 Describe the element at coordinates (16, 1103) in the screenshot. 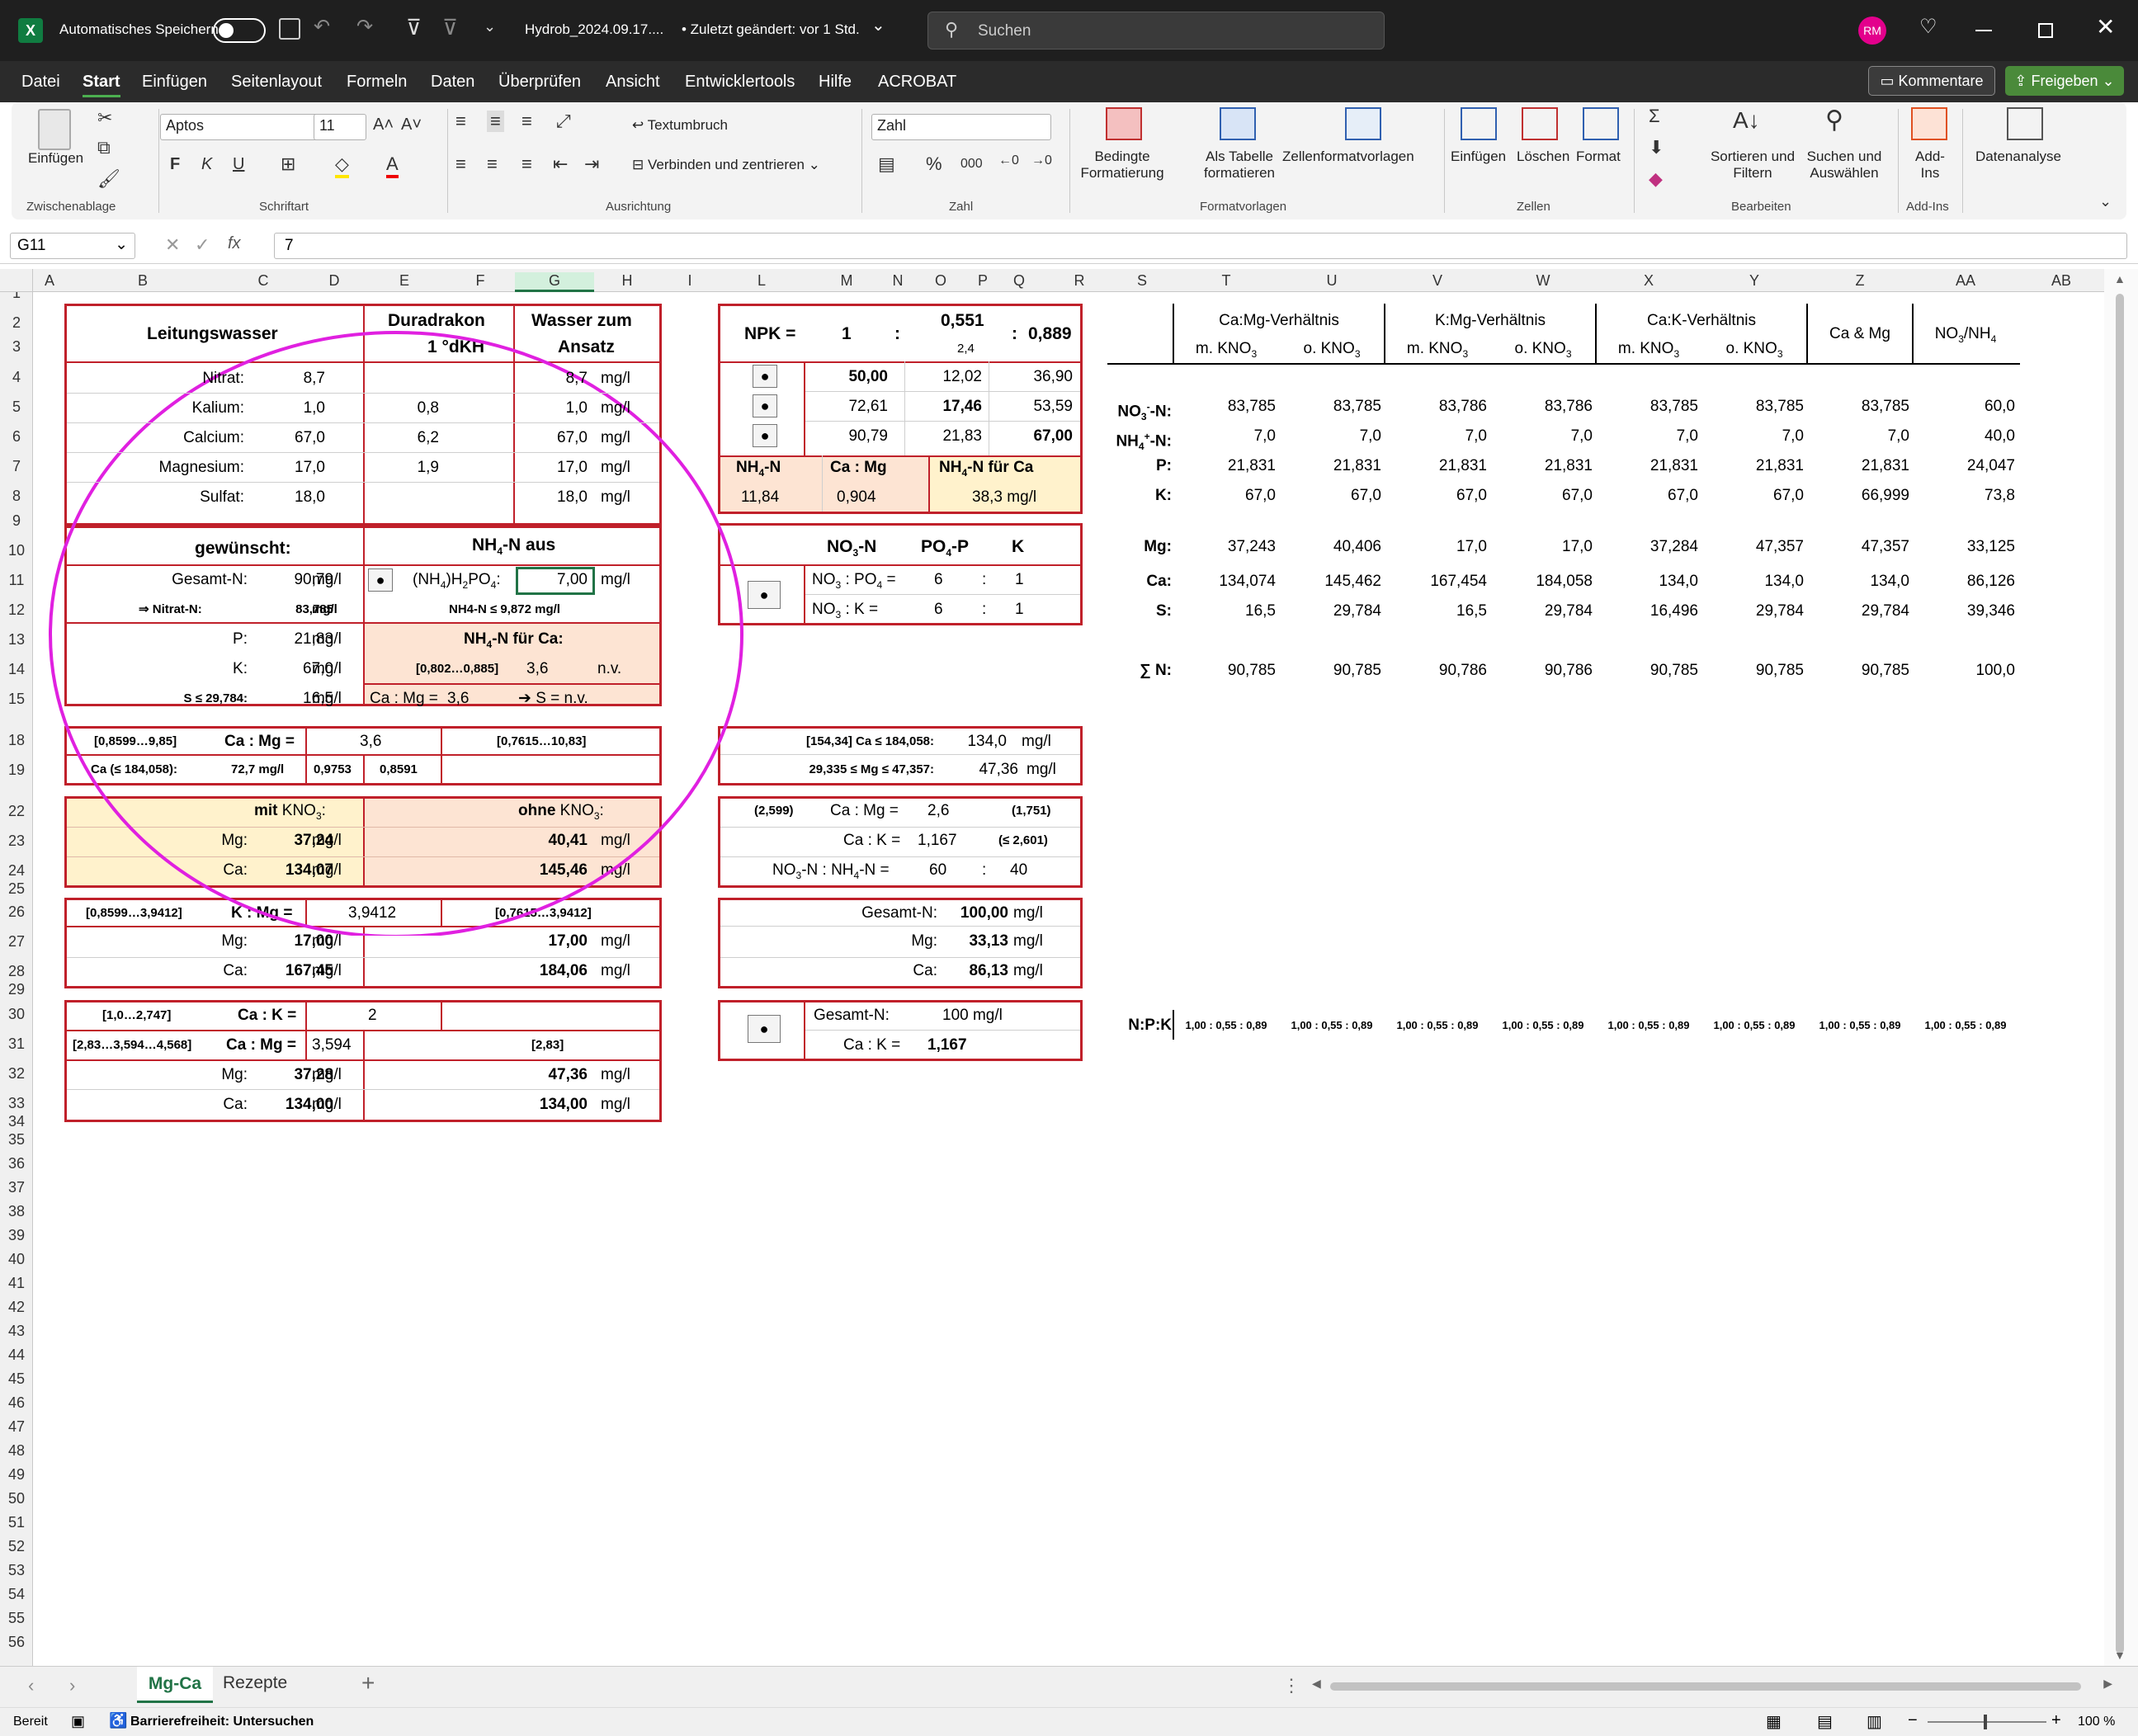

I see `row-header: 33` at that location.